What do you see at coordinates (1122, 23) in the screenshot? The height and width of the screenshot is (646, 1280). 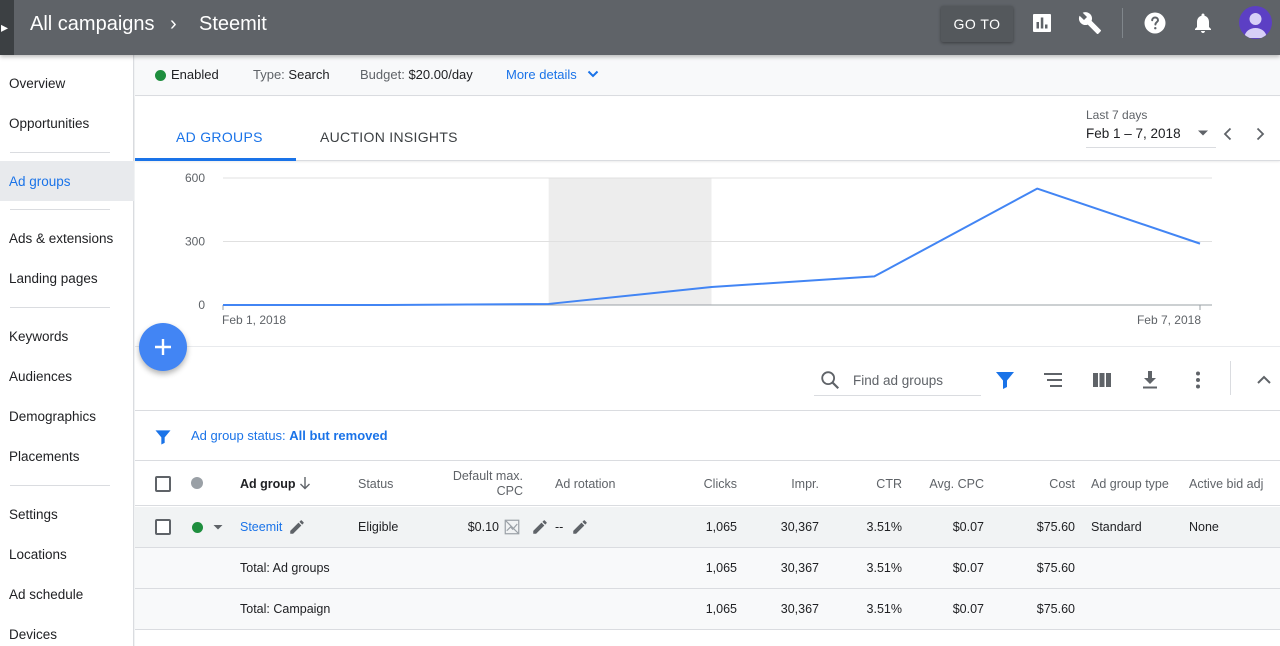 I see `top-bar-divider` at bounding box center [1122, 23].